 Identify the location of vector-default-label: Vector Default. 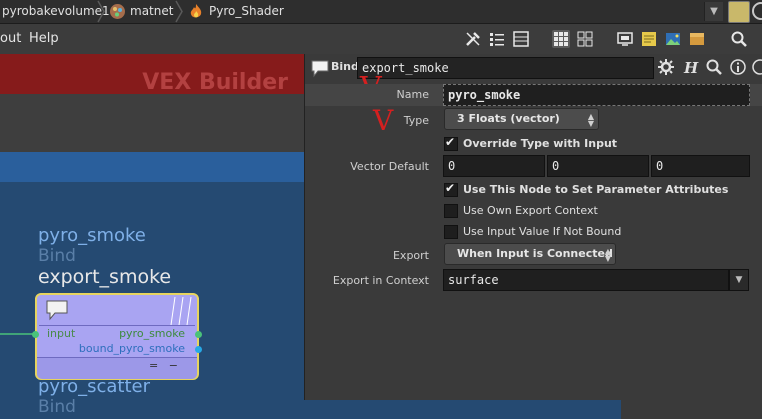
(389, 166).